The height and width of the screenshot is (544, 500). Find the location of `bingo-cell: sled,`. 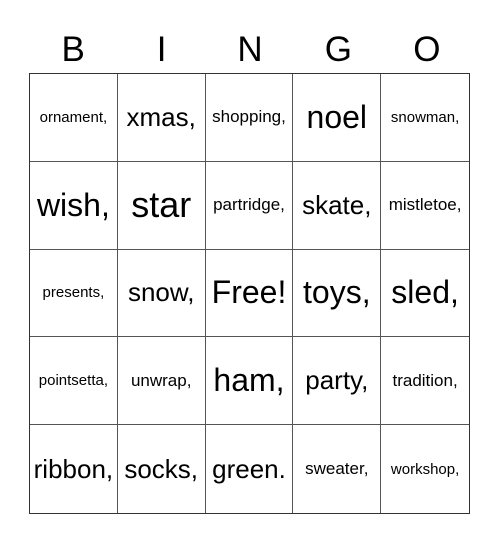

bingo-cell: sled, is located at coordinates (425, 294).